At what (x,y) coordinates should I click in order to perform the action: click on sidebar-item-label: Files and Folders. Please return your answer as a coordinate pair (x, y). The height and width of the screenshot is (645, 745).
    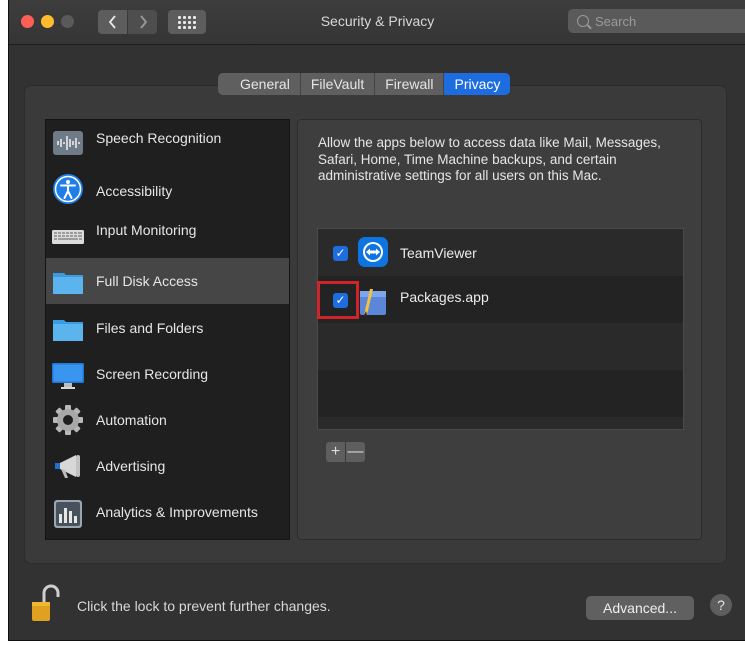
    Looking at the image, I should click on (150, 328).